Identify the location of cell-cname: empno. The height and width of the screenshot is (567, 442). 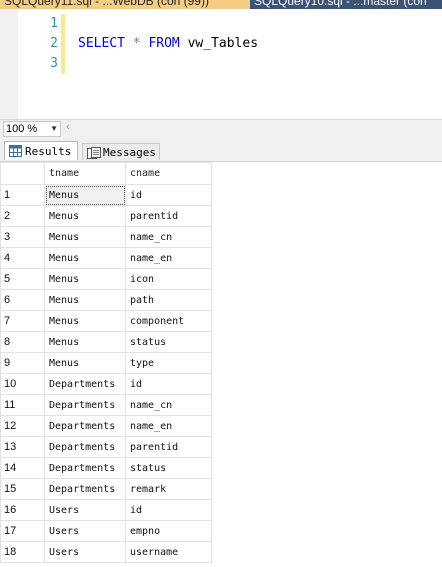
(168, 531).